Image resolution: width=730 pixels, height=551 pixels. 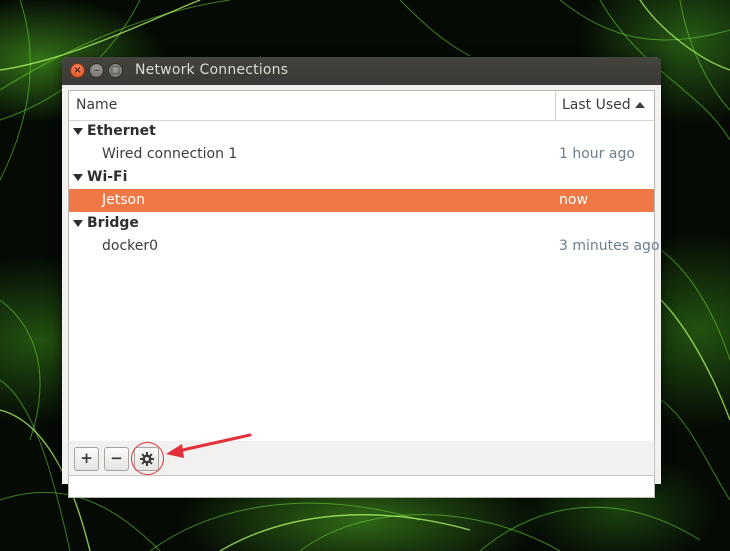 What do you see at coordinates (209, 445) in the screenshot?
I see `annotation-arrow` at bounding box center [209, 445].